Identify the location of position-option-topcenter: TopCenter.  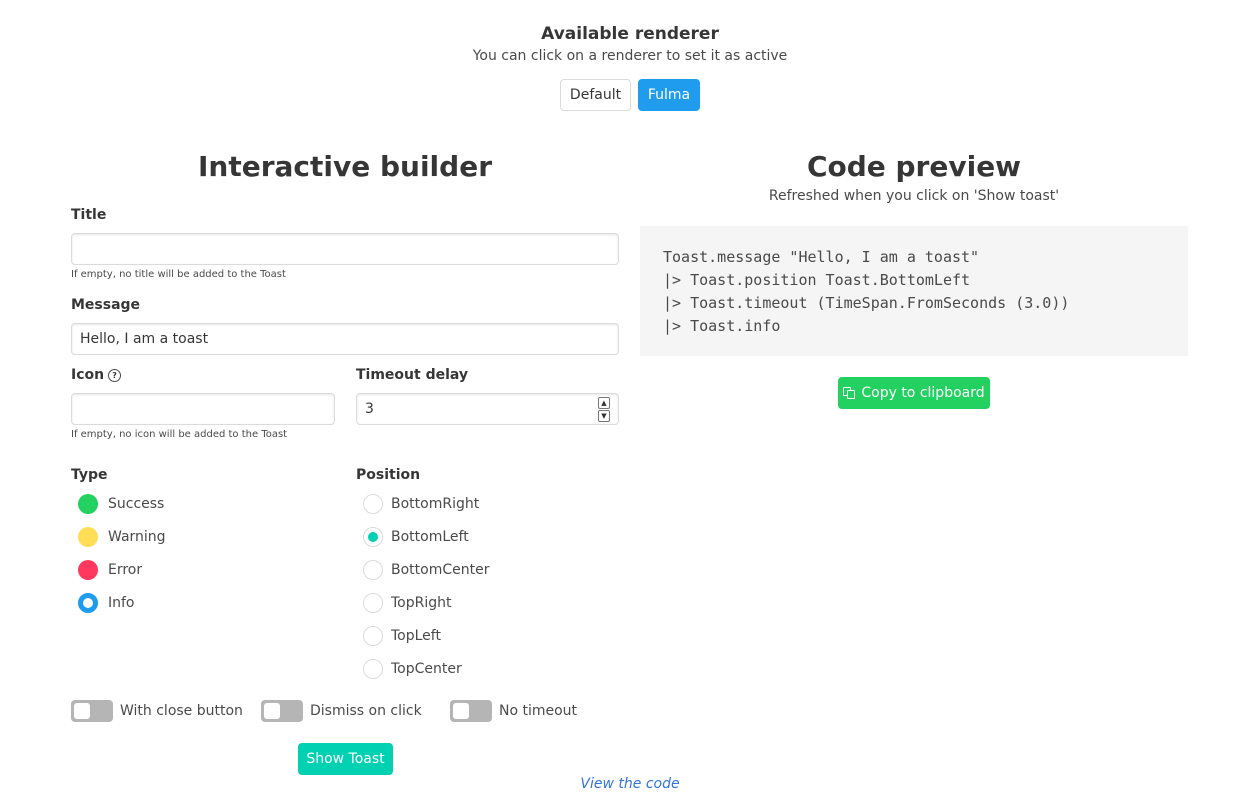
(412, 669).